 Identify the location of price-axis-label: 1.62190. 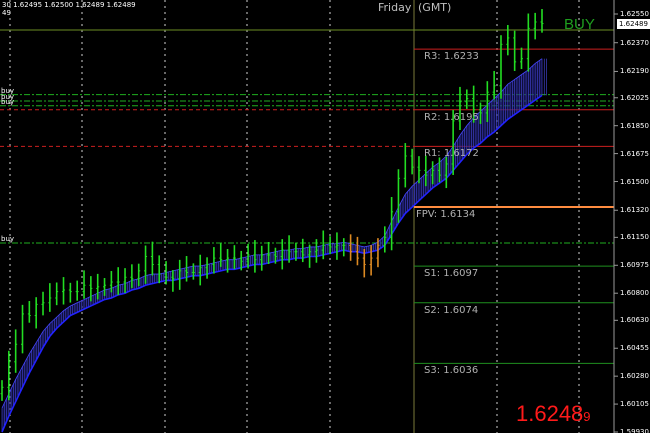
(634, 71).